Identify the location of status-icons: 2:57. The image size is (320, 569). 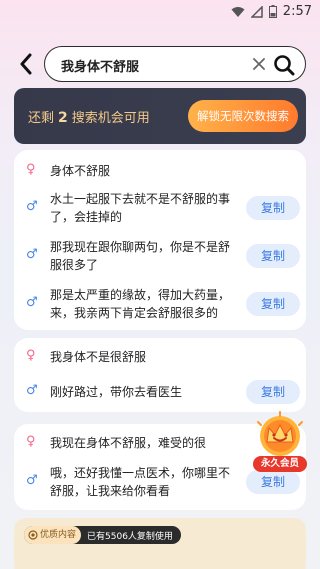
(271, 11).